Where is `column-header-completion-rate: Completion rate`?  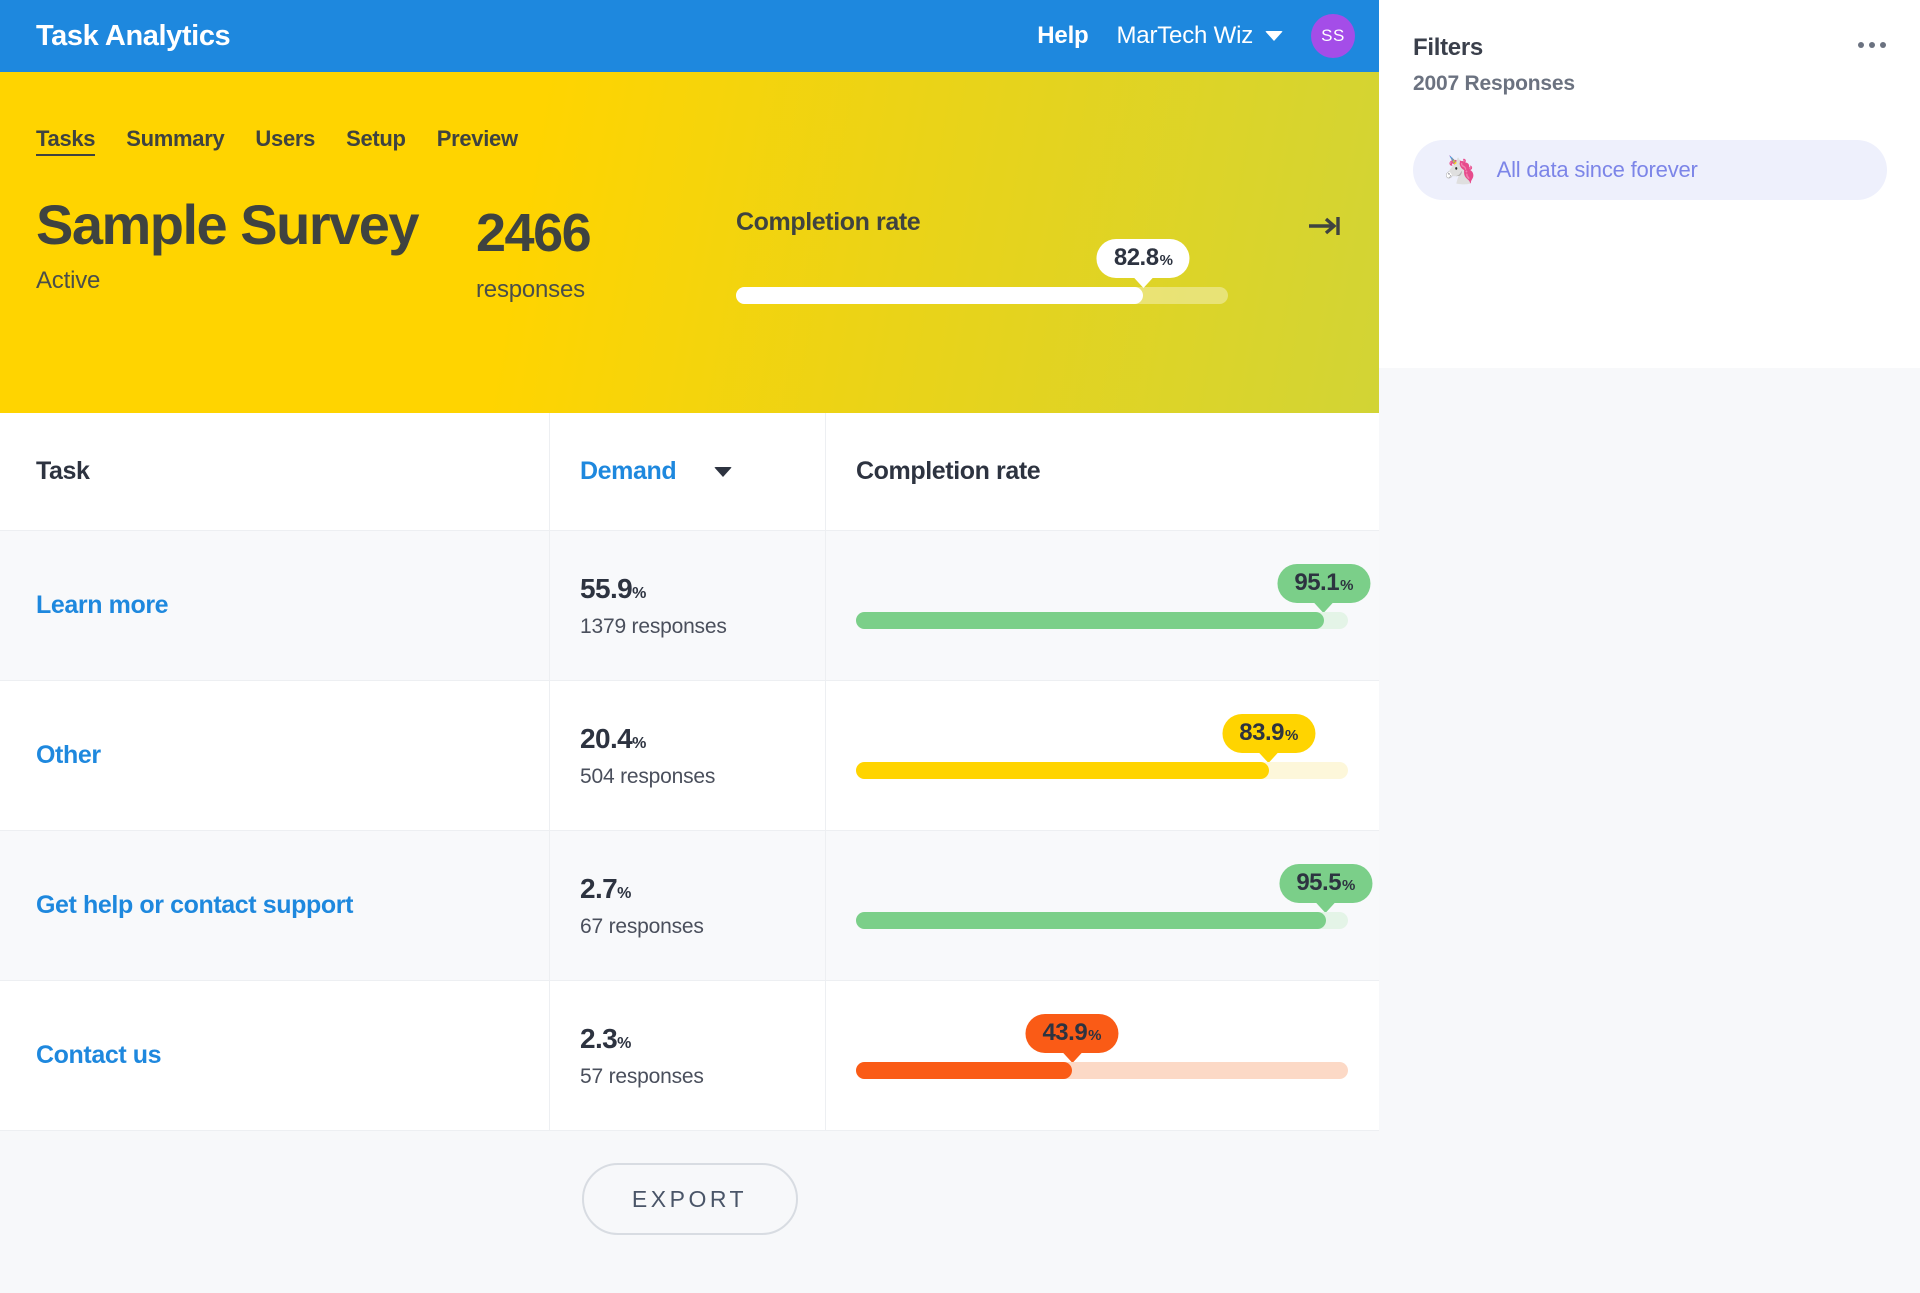
column-header-completion-rate: Completion rate is located at coordinates (948, 471).